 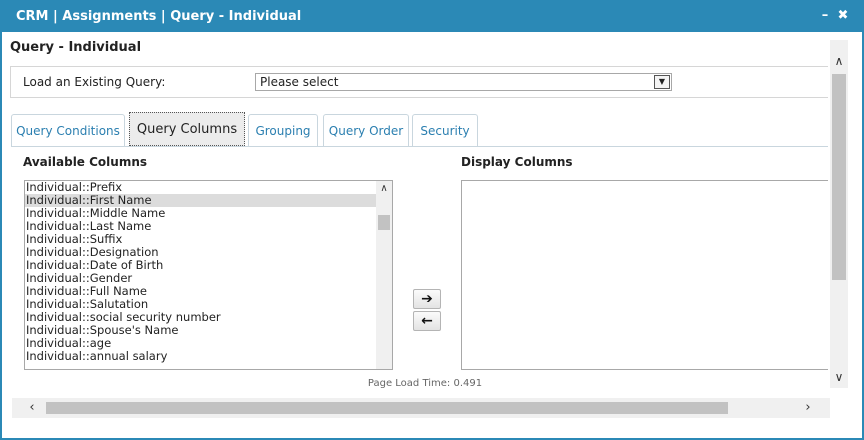 I want to click on vertical-scrollbar: ∧ ∨, so click(x=839, y=214).